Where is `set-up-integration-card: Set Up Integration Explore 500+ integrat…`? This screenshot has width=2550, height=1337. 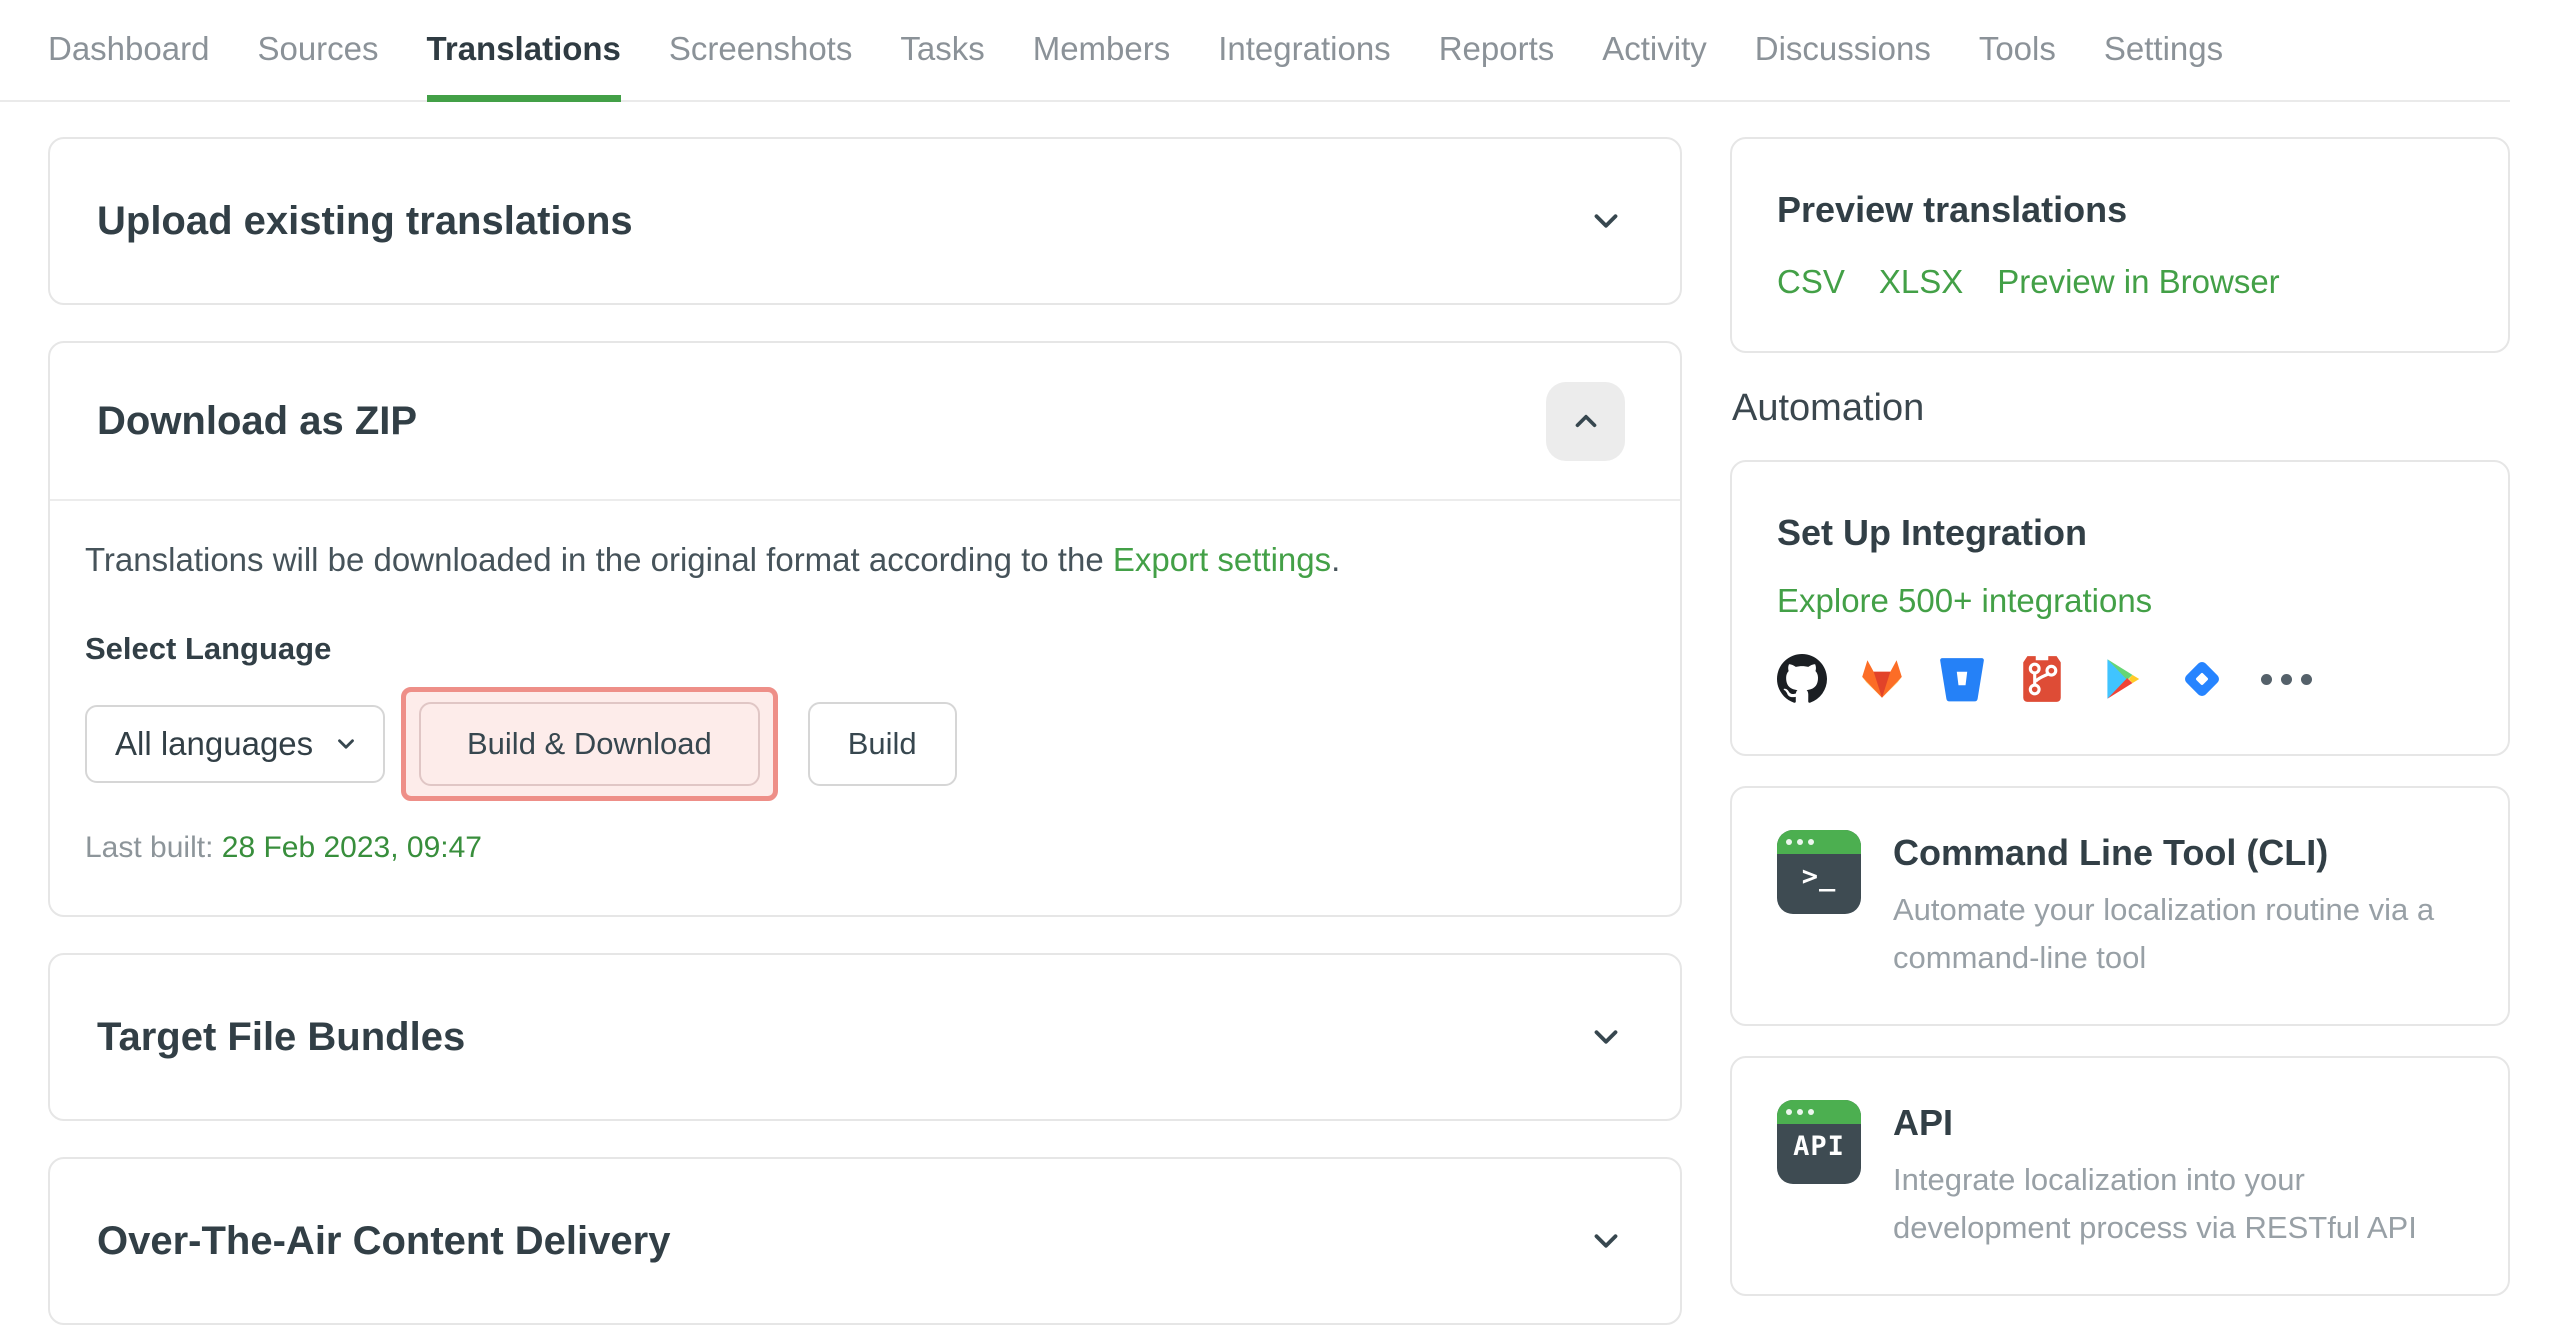
set-up-integration-card: Set Up Integration Explore 500+ integrat… is located at coordinates (2120, 608).